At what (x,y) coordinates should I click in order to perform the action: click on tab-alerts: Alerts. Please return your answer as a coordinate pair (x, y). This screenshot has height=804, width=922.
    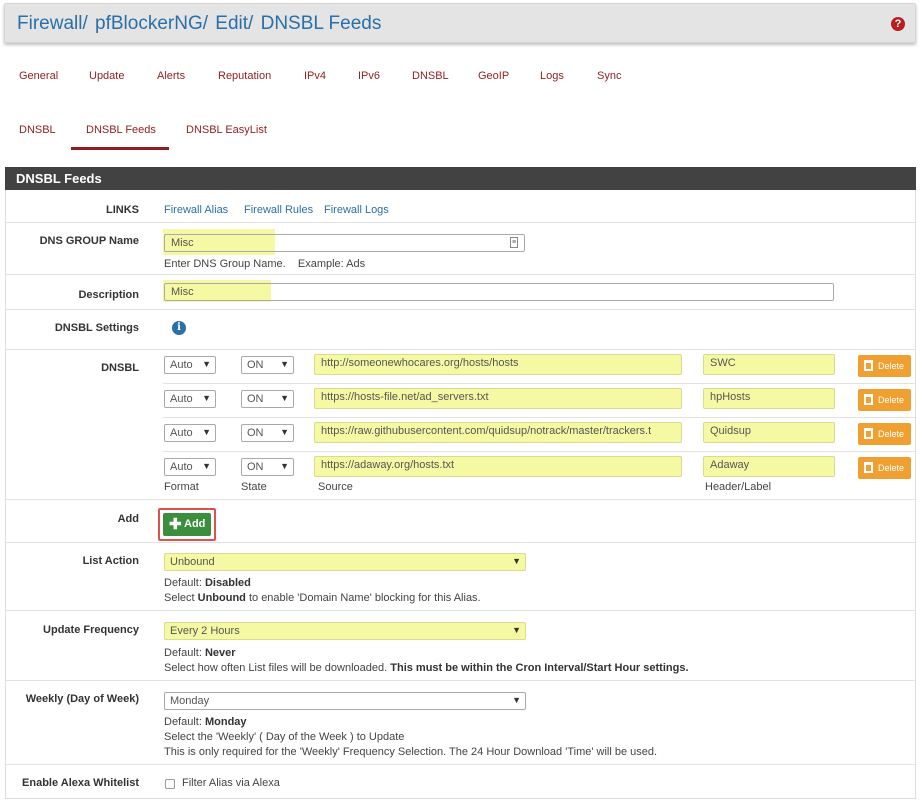
    Looking at the image, I should click on (171, 76).